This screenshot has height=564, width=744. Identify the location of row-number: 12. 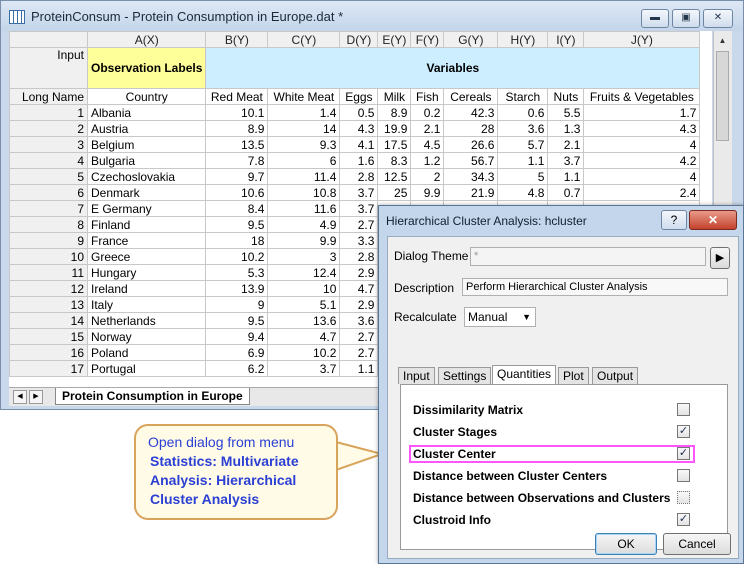
(48, 288).